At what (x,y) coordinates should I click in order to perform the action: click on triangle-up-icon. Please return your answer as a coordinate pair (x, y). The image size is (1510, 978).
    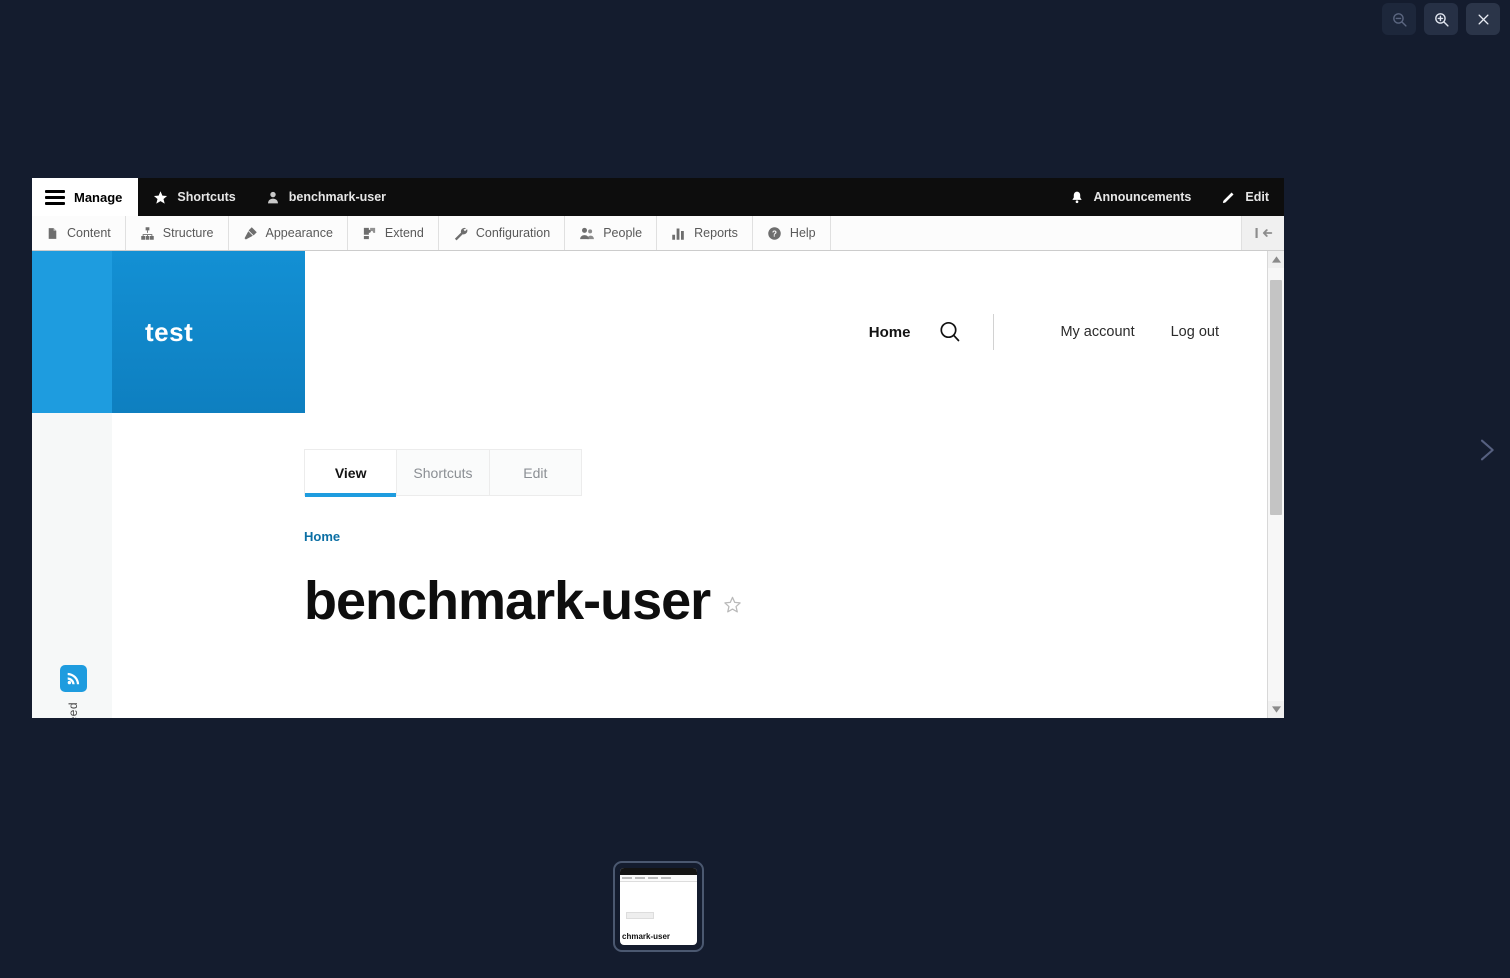
    Looking at the image, I should click on (1276, 259).